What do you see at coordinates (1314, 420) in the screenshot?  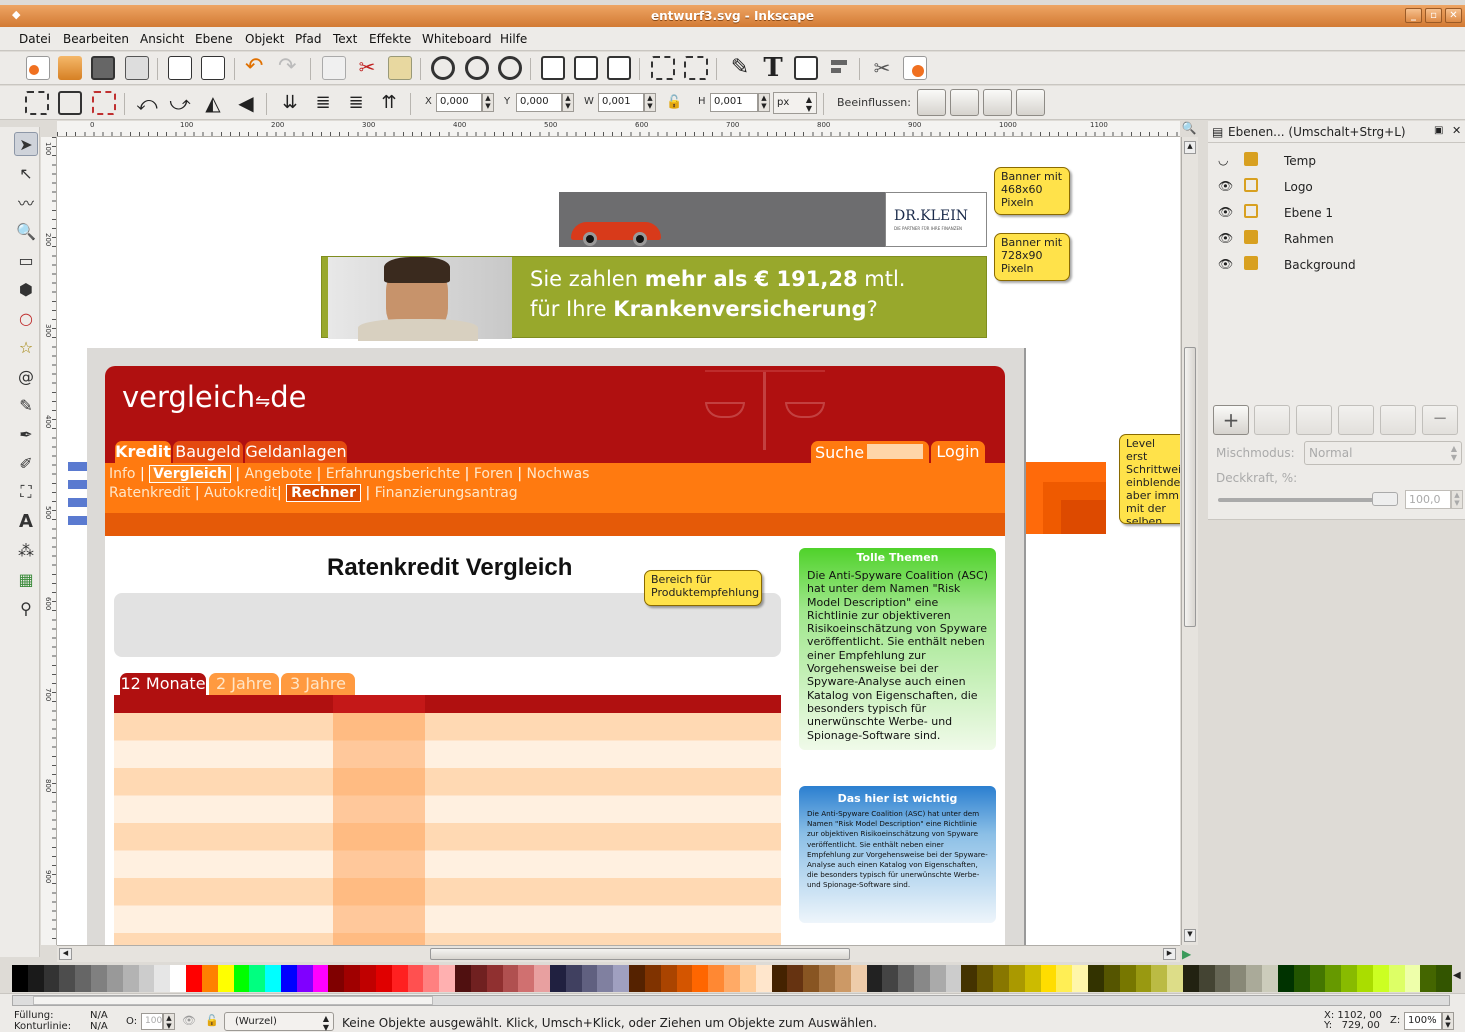 I see `raise-layer-button` at bounding box center [1314, 420].